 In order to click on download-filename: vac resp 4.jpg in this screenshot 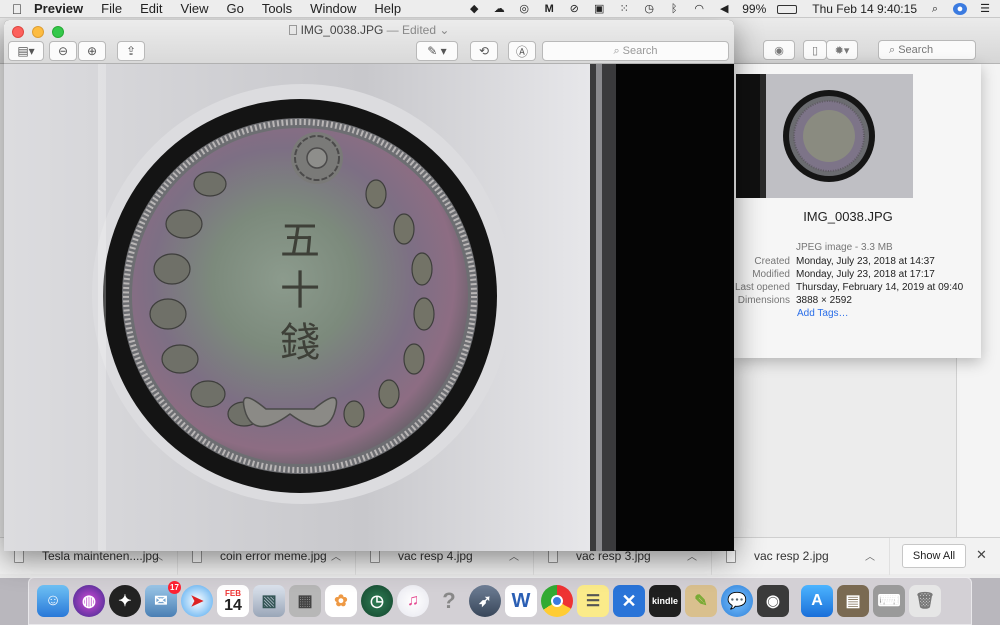, I will do `click(435, 556)`.